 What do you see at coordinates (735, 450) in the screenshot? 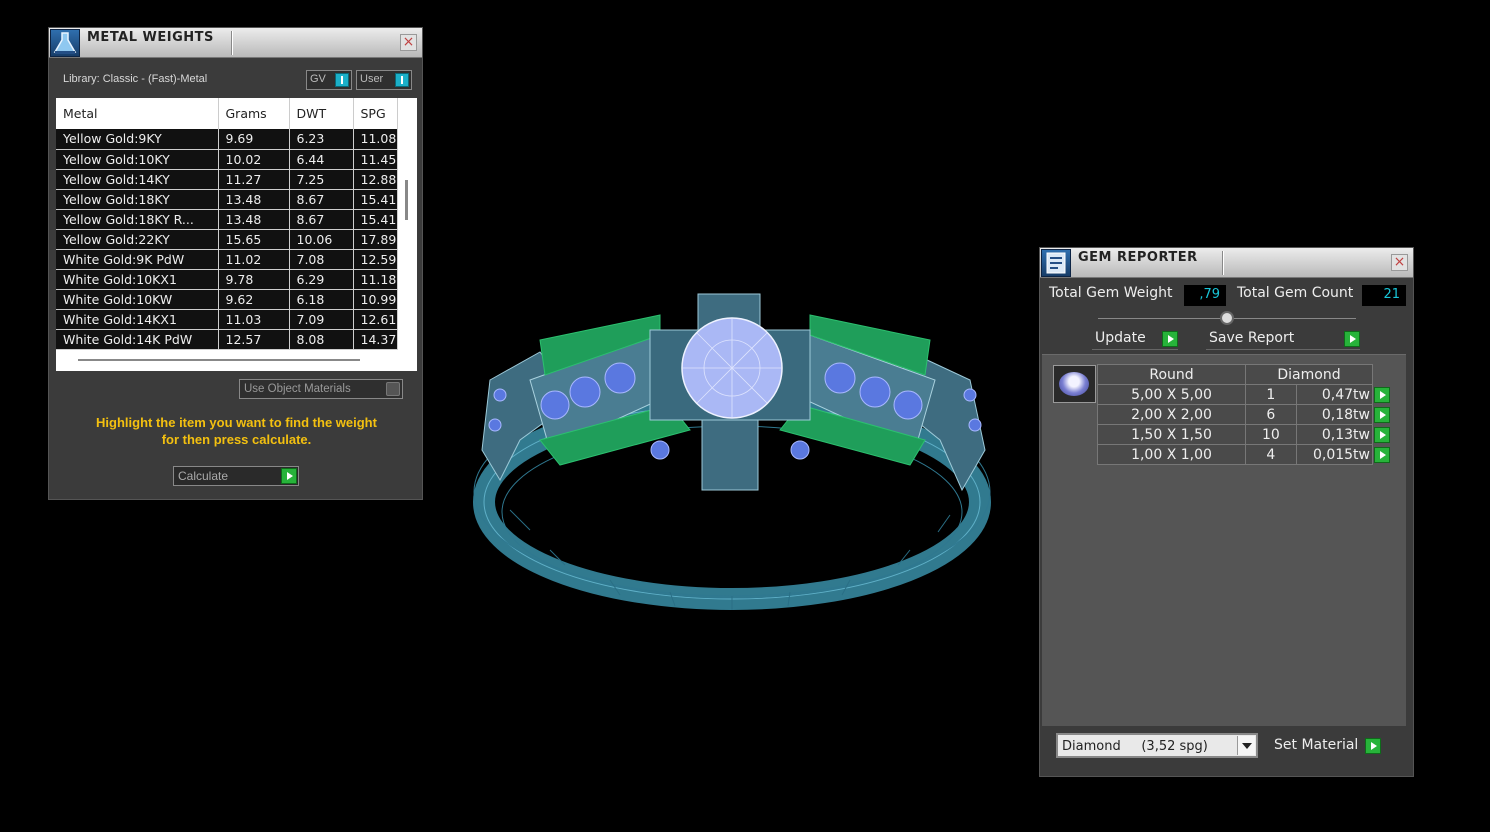
I see `3d-viewport` at bounding box center [735, 450].